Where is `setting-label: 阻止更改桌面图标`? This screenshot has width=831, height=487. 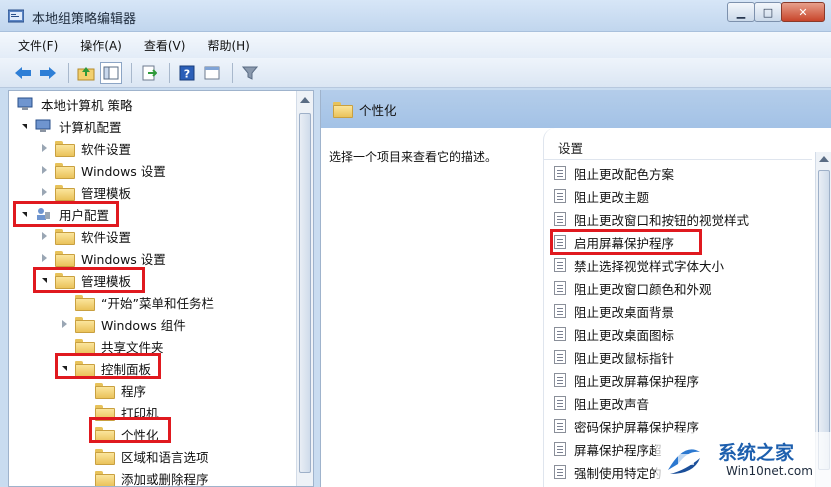
setting-label: 阻止更改桌面图标 is located at coordinates (624, 335).